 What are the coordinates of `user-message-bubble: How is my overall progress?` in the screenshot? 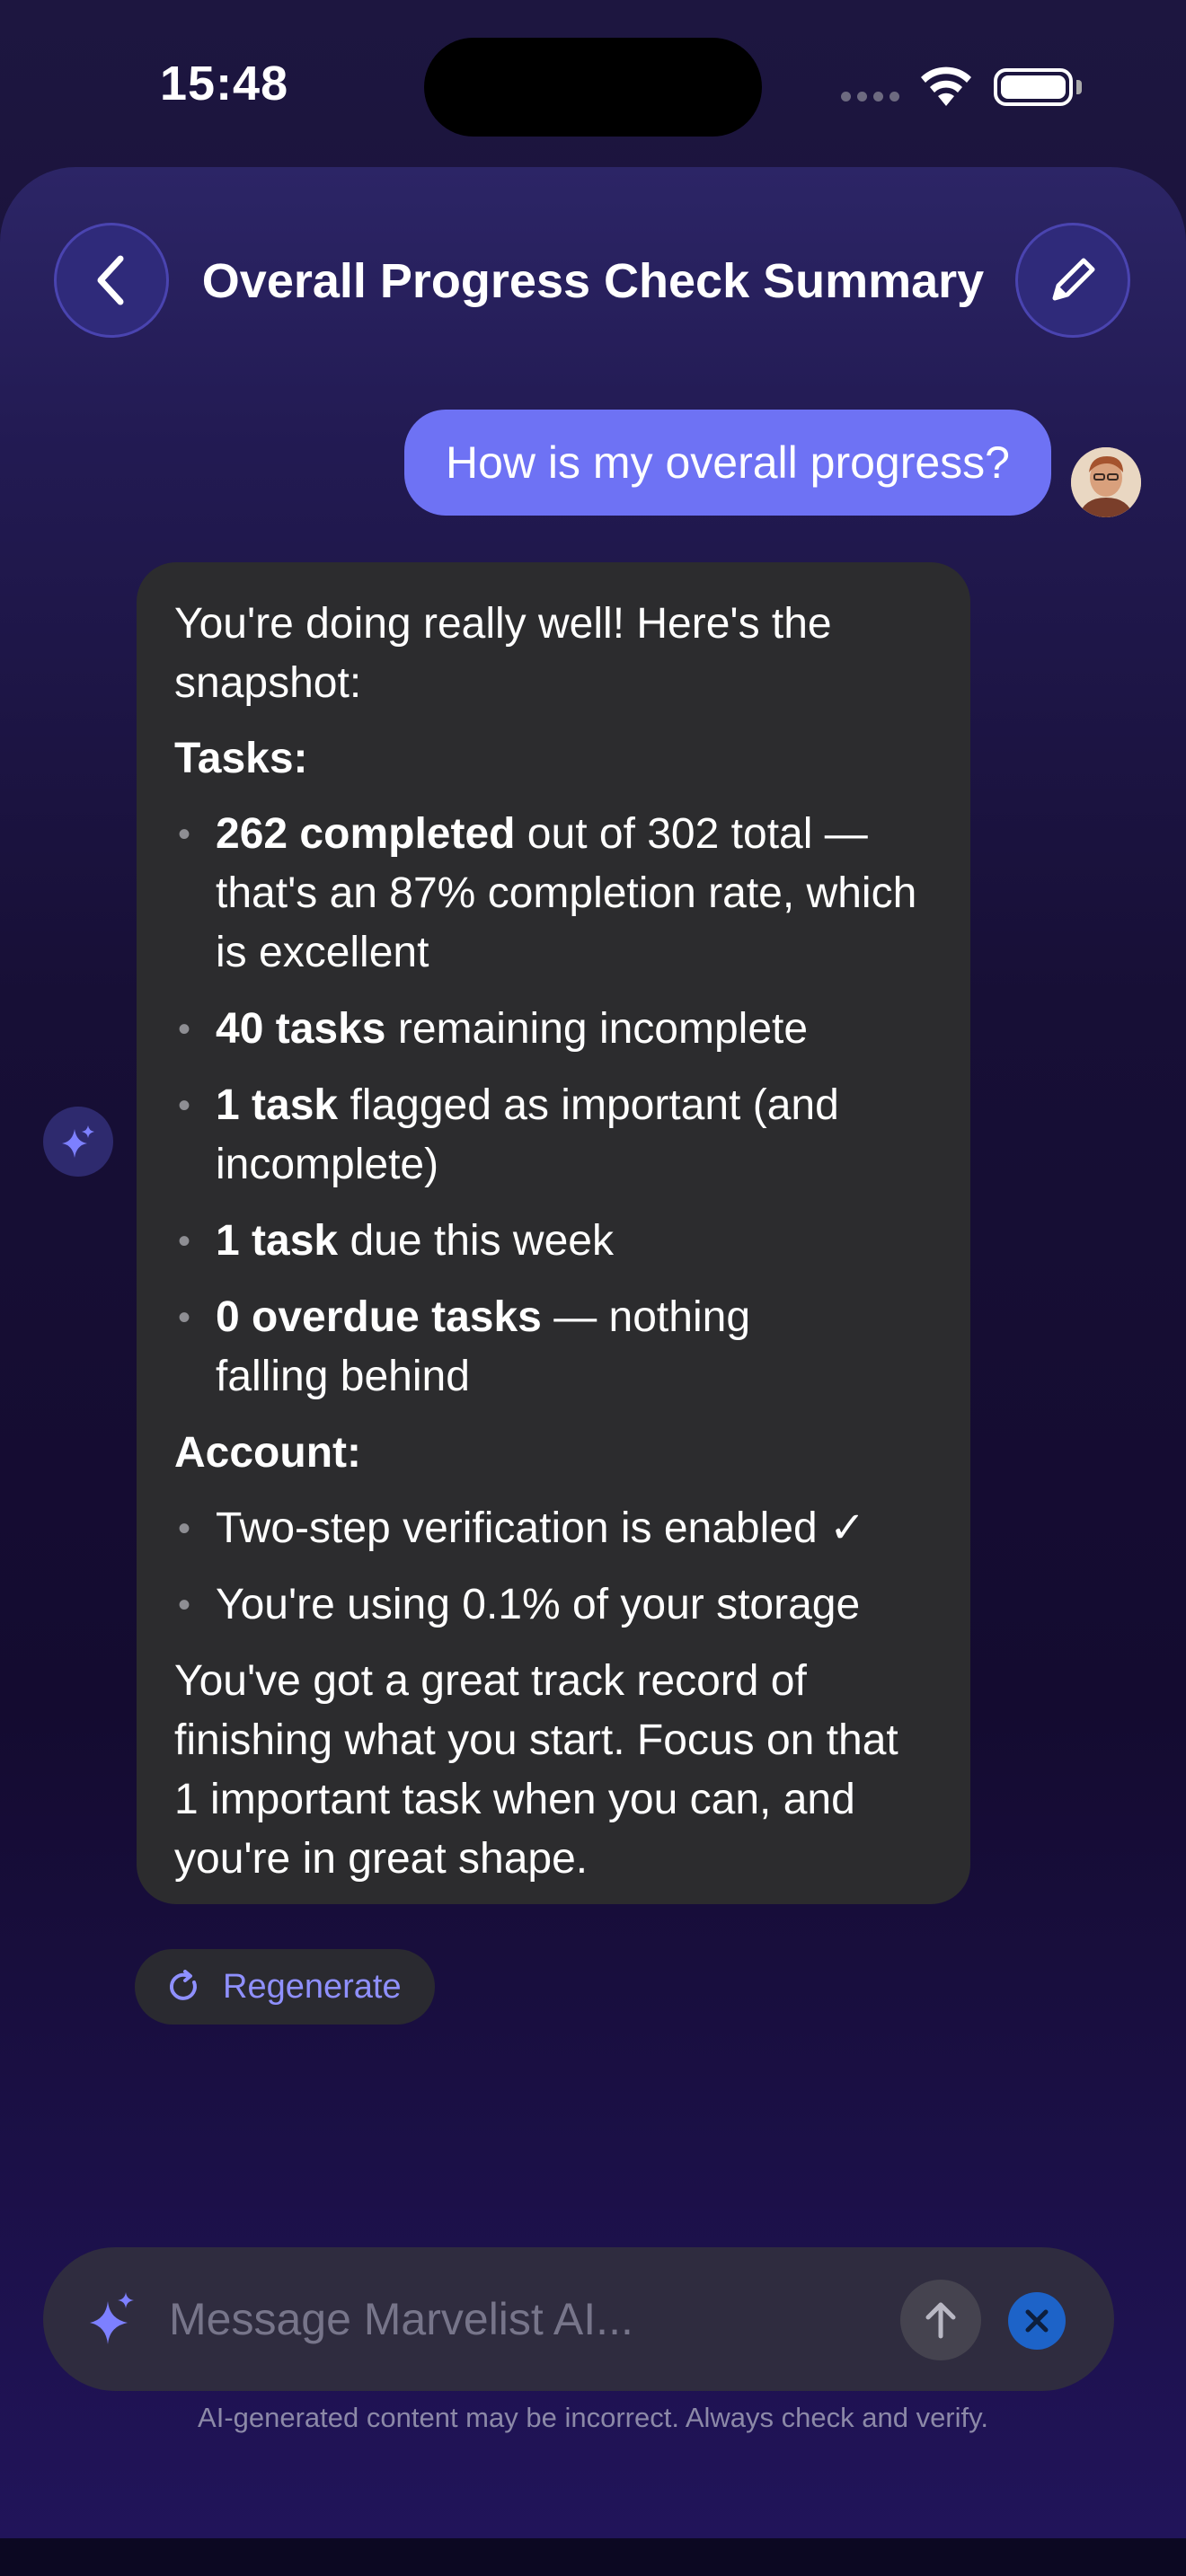 It's located at (727, 463).